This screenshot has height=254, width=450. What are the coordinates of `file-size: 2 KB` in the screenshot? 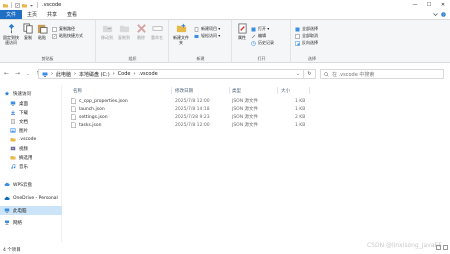 It's located at (300, 117).